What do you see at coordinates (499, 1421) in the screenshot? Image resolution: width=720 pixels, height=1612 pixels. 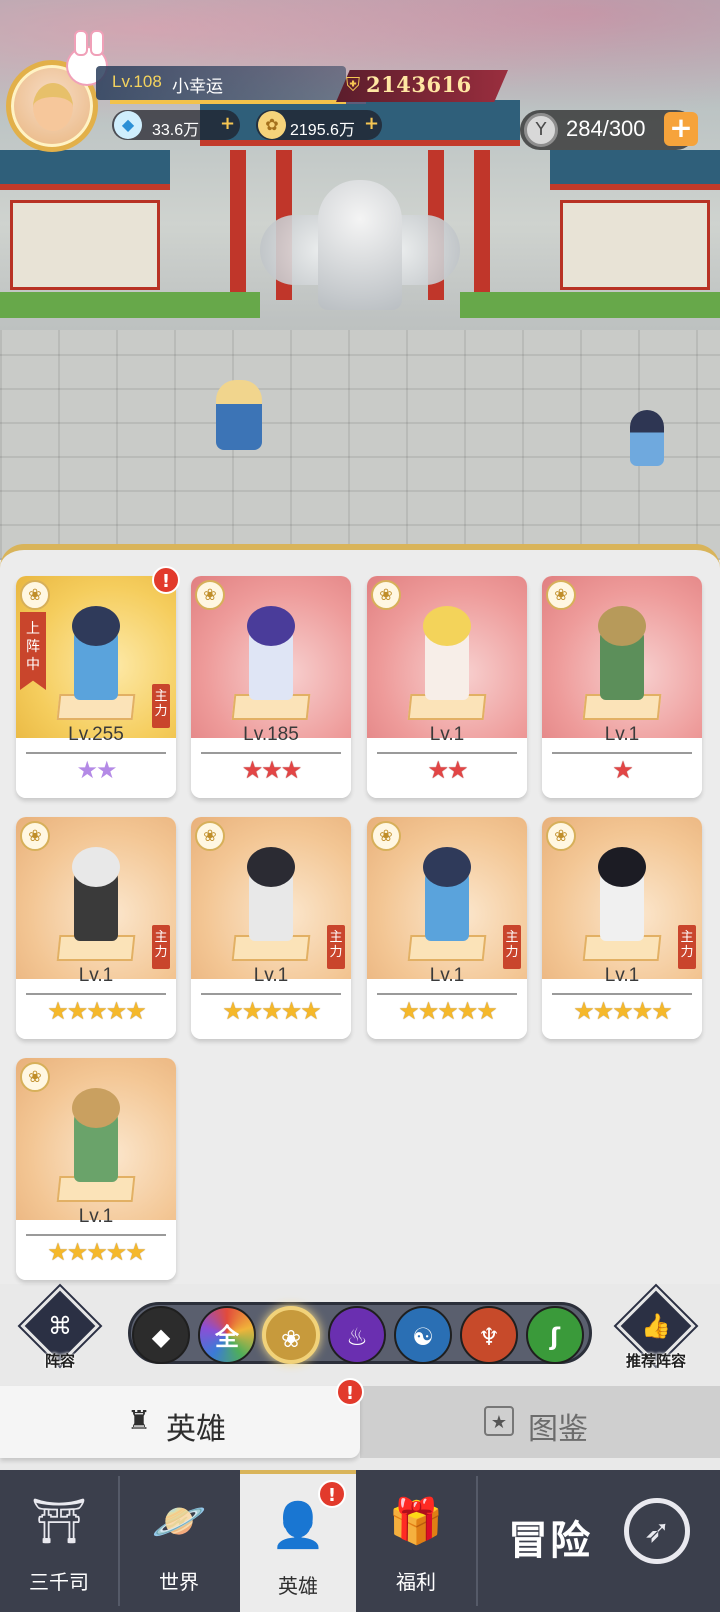 I see `codex-star-icon: ★` at bounding box center [499, 1421].